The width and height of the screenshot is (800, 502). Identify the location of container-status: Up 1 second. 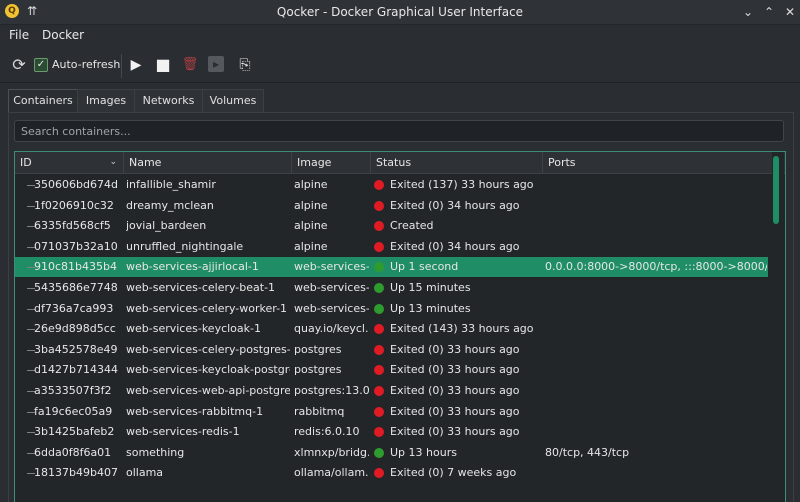
(424, 267).